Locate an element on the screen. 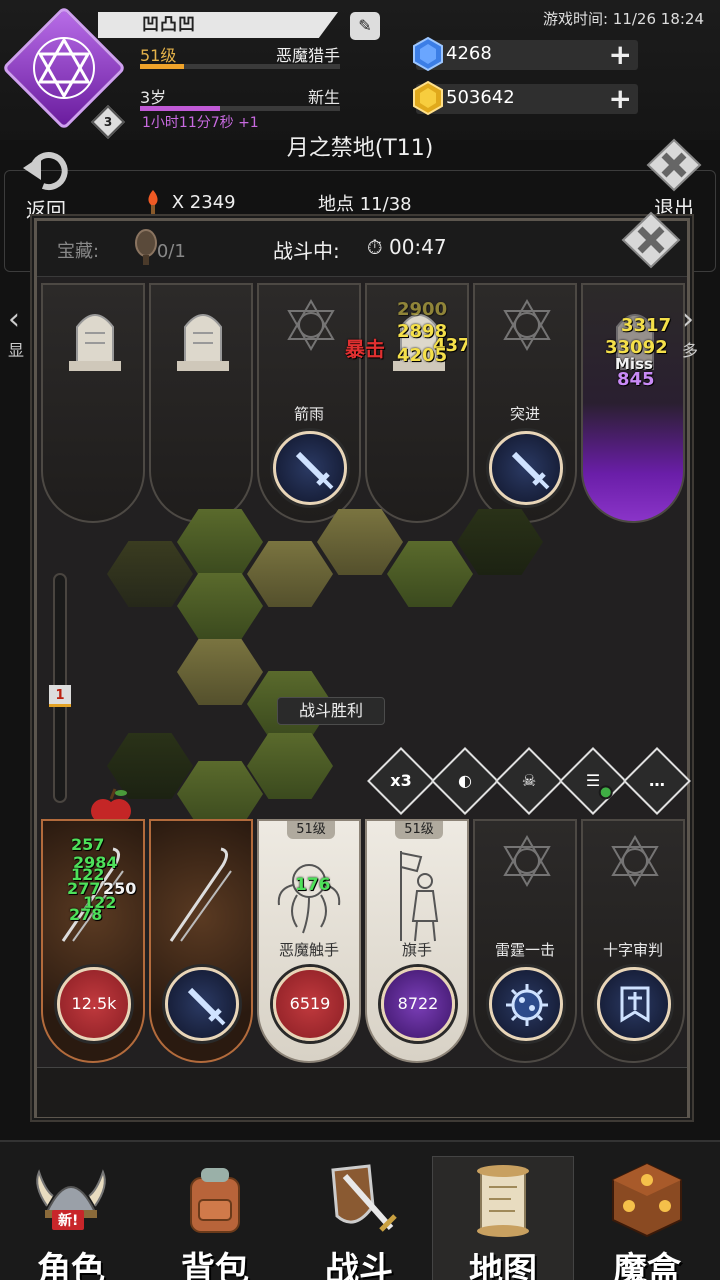 The width and height of the screenshot is (720, 1280). torch-count: X 2349 is located at coordinates (203, 202).